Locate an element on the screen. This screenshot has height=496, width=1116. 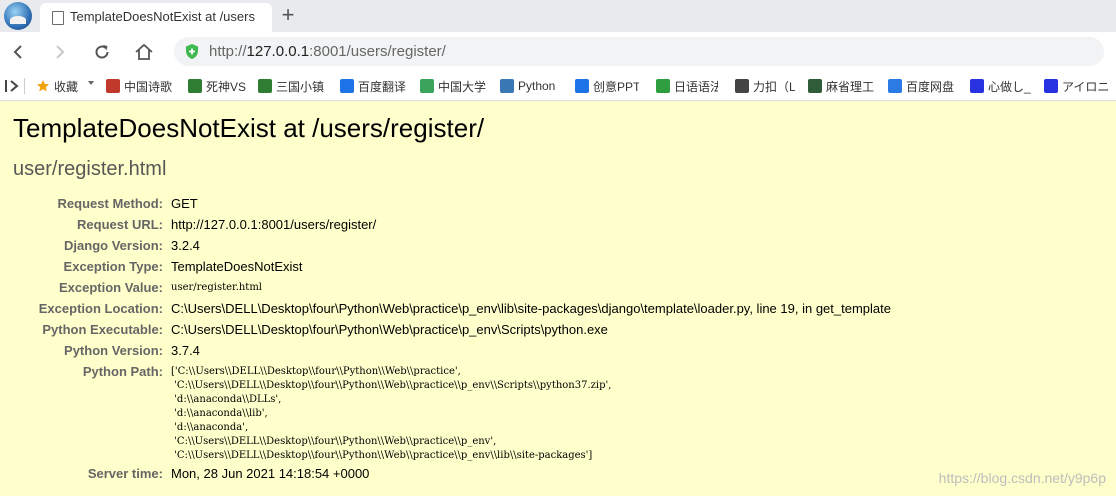
meta-label: Python Executable: is located at coordinates (102, 329).